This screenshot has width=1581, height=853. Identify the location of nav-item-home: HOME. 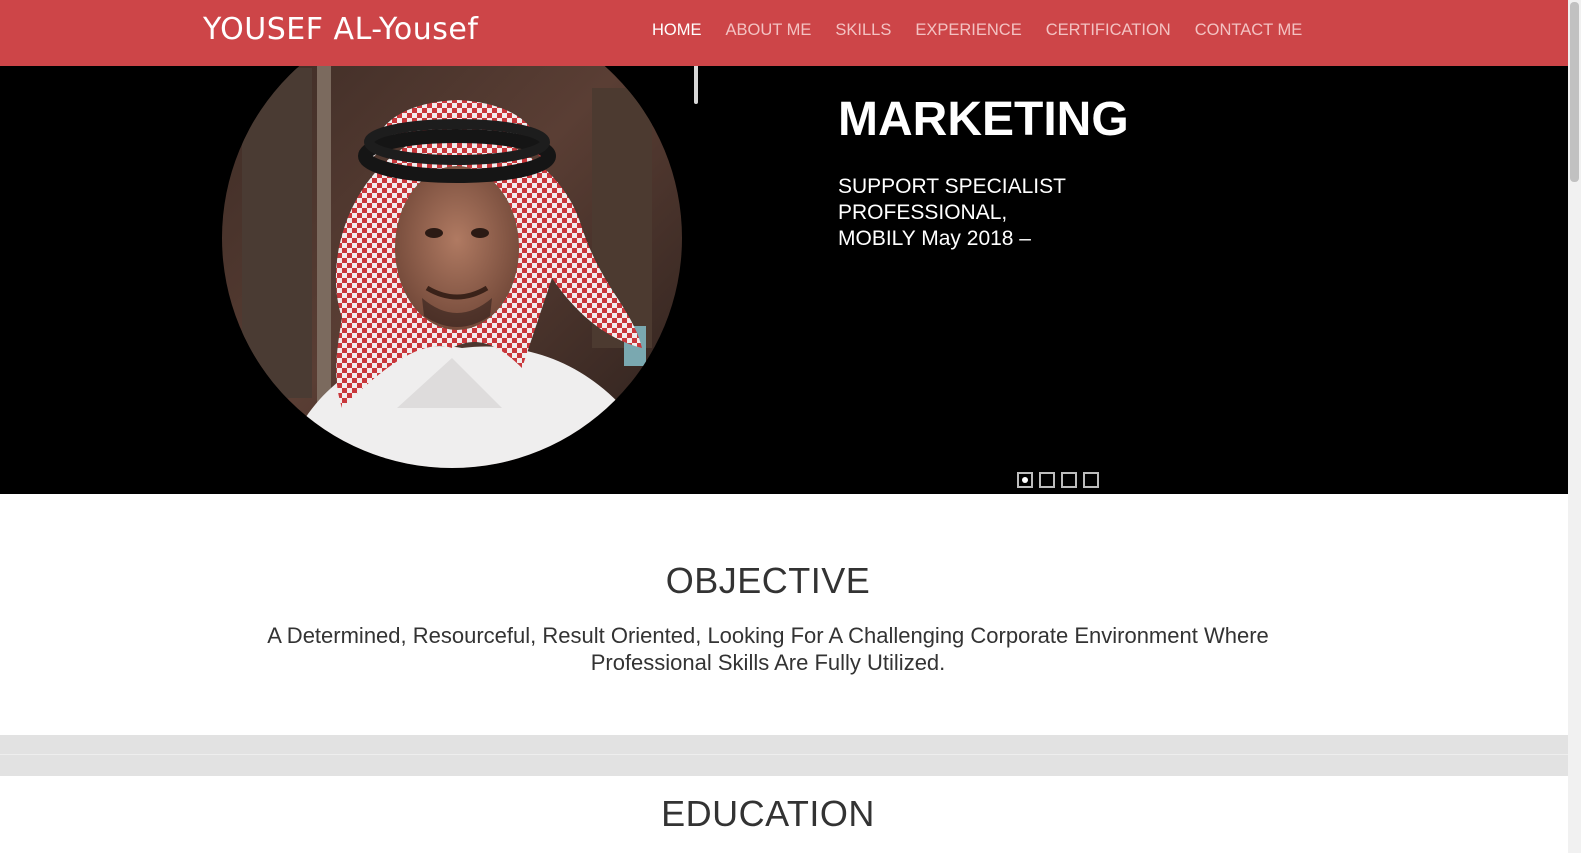
(677, 30).